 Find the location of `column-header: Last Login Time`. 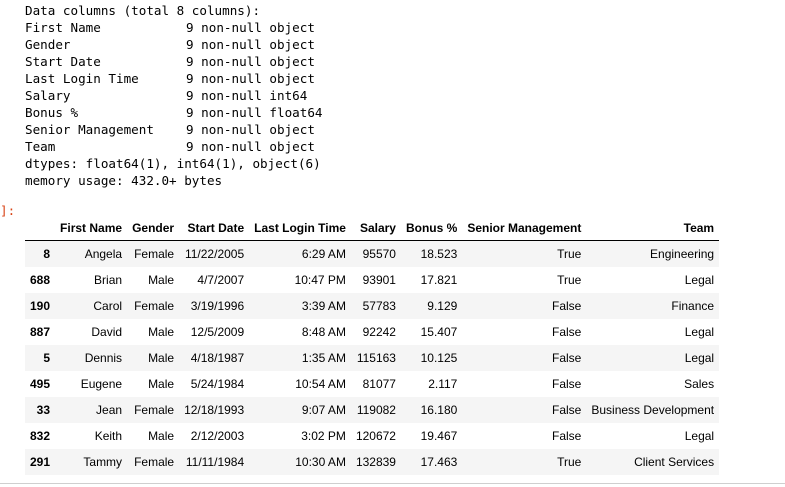

column-header: Last Login Time is located at coordinates (300, 229).